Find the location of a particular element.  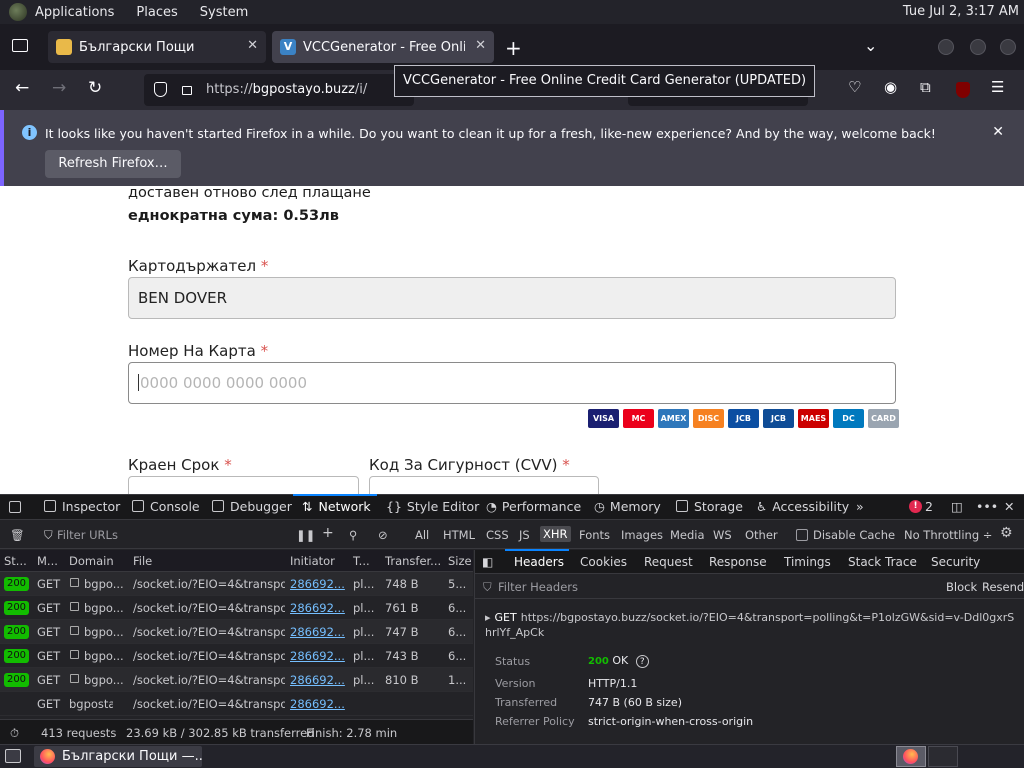

cardholder-input: BEN DOVER is located at coordinates (512, 298).